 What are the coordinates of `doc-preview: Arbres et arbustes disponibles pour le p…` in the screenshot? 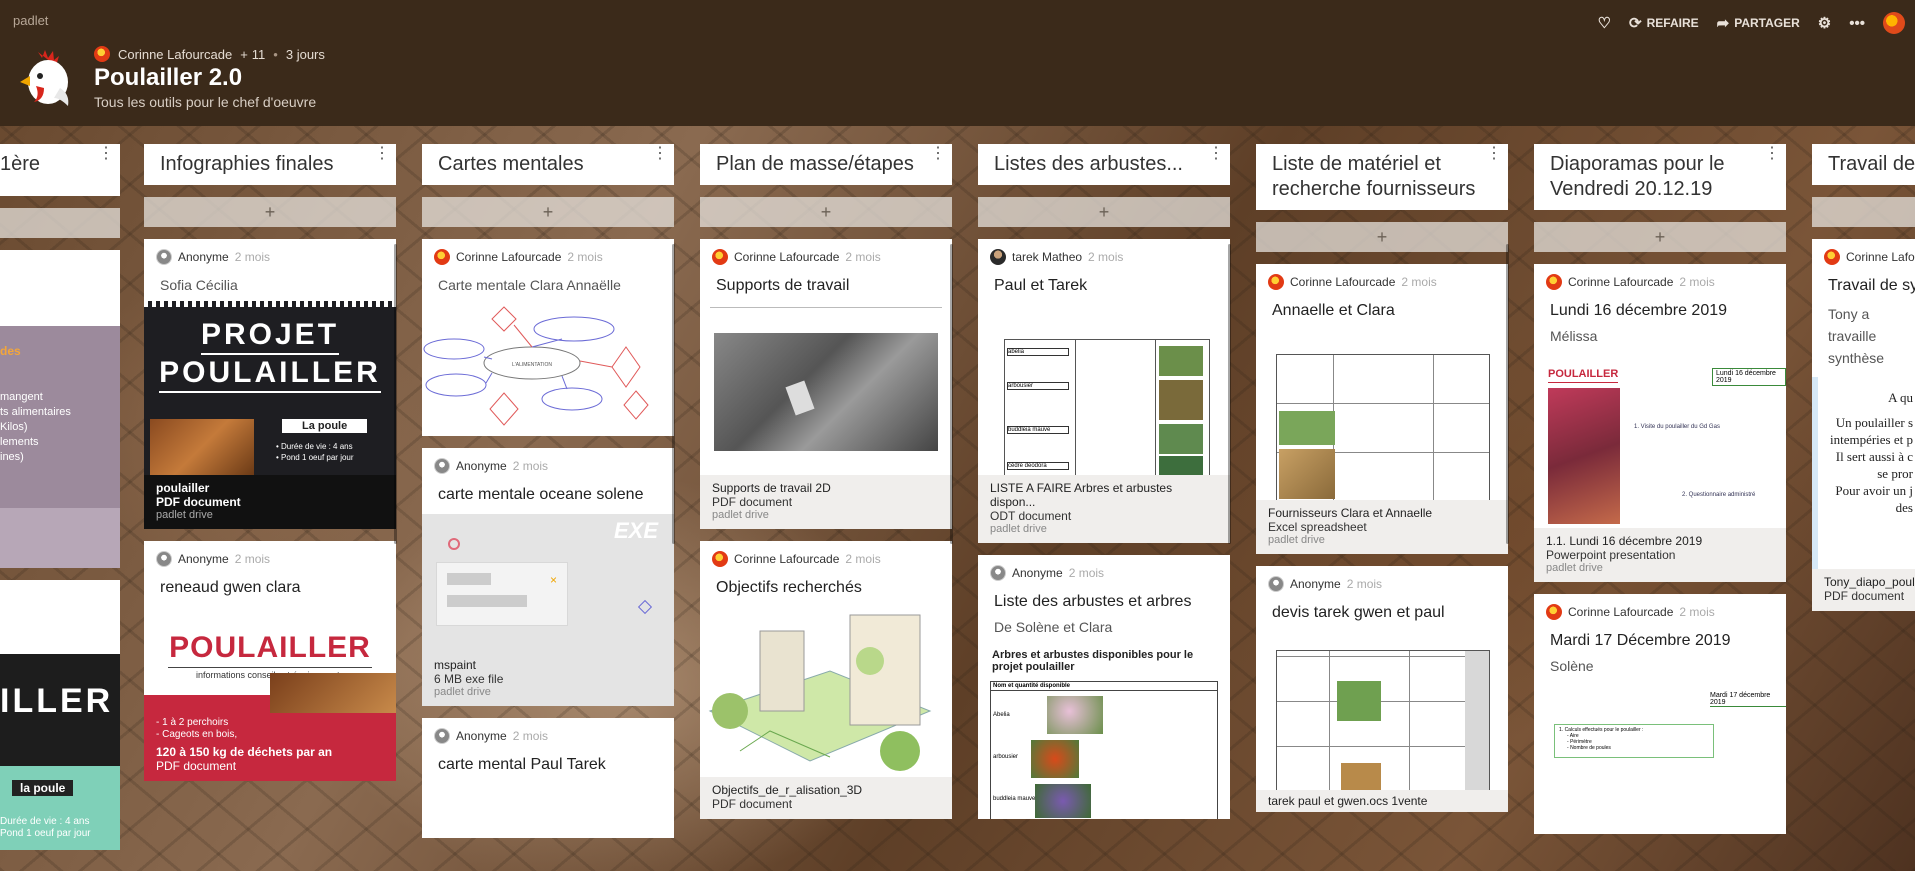 It's located at (1104, 731).